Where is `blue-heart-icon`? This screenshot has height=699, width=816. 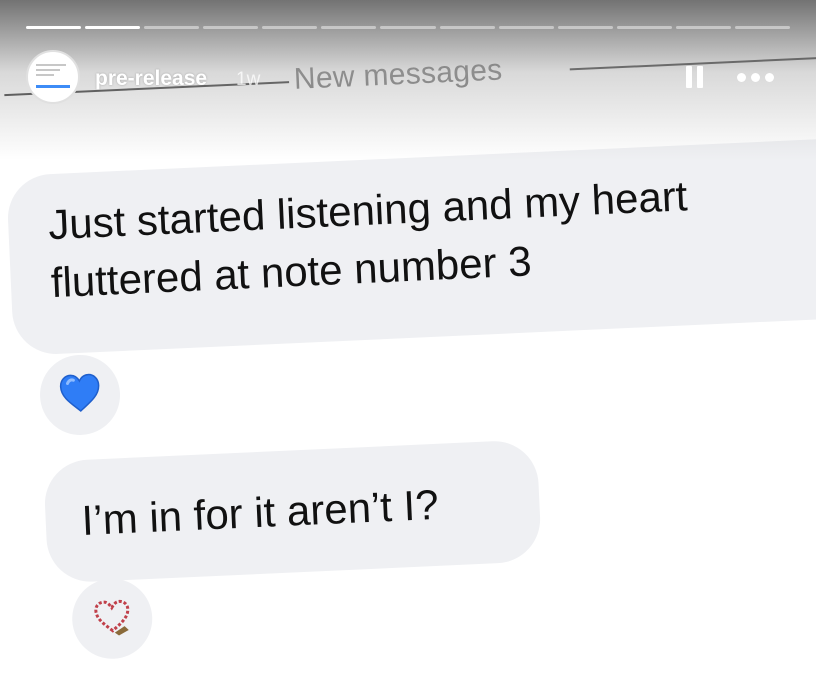 blue-heart-icon is located at coordinates (80, 394).